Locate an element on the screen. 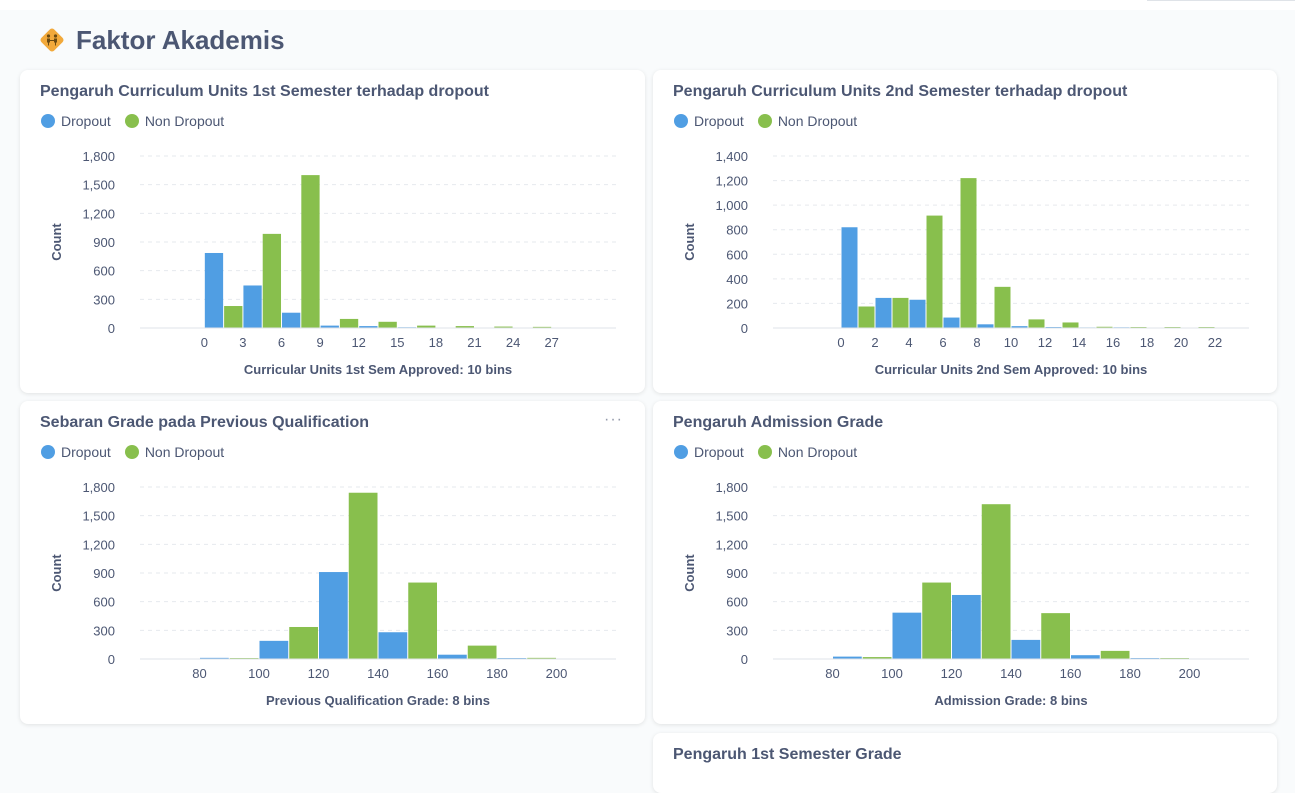 Image resolution: width=1295 pixels, height=793 pixels. x-tick-label: 18 is located at coordinates (436, 342).